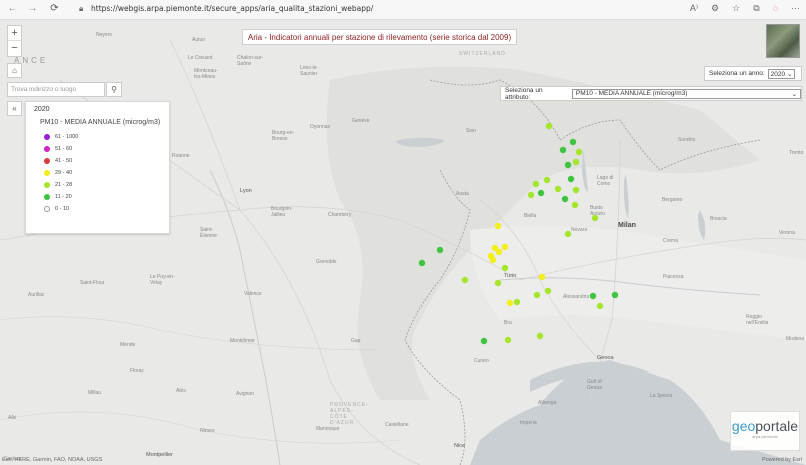  I want to click on home-button: ⌂, so click(14, 70).